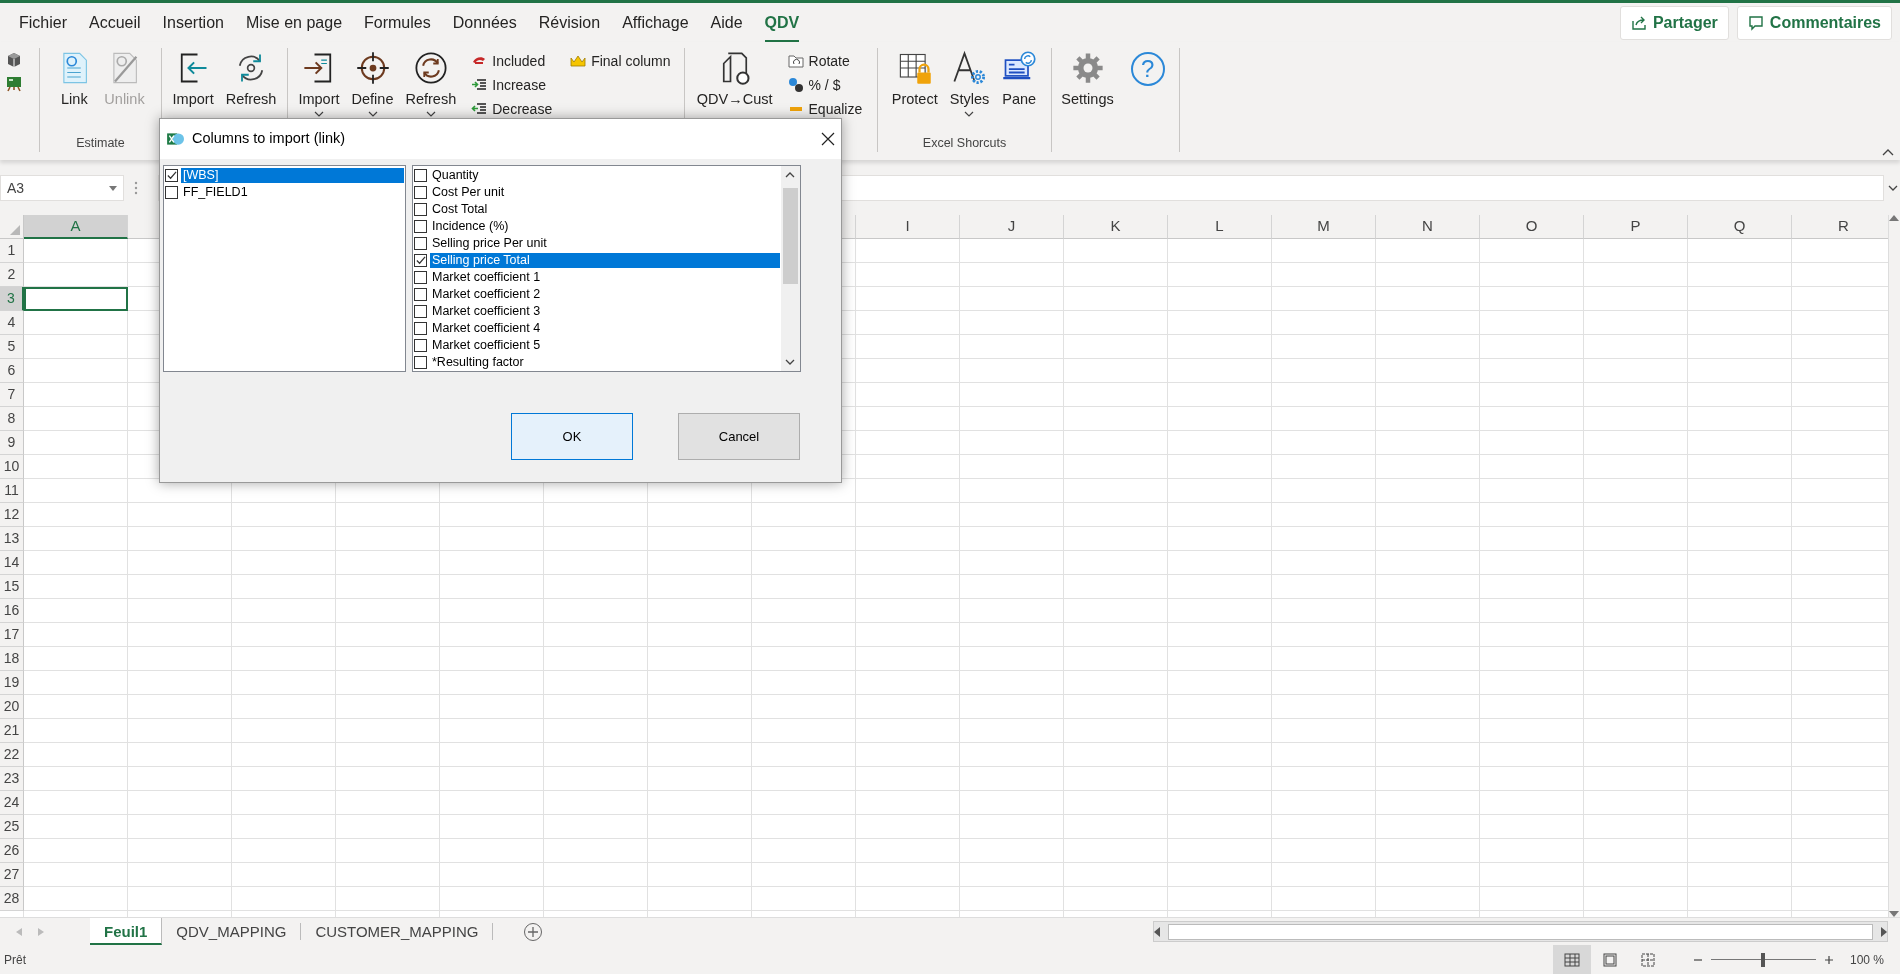  What do you see at coordinates (512, 109) in the screenshot?
I see `ribbon-button: Decrease` at bounding box center [512, 109].